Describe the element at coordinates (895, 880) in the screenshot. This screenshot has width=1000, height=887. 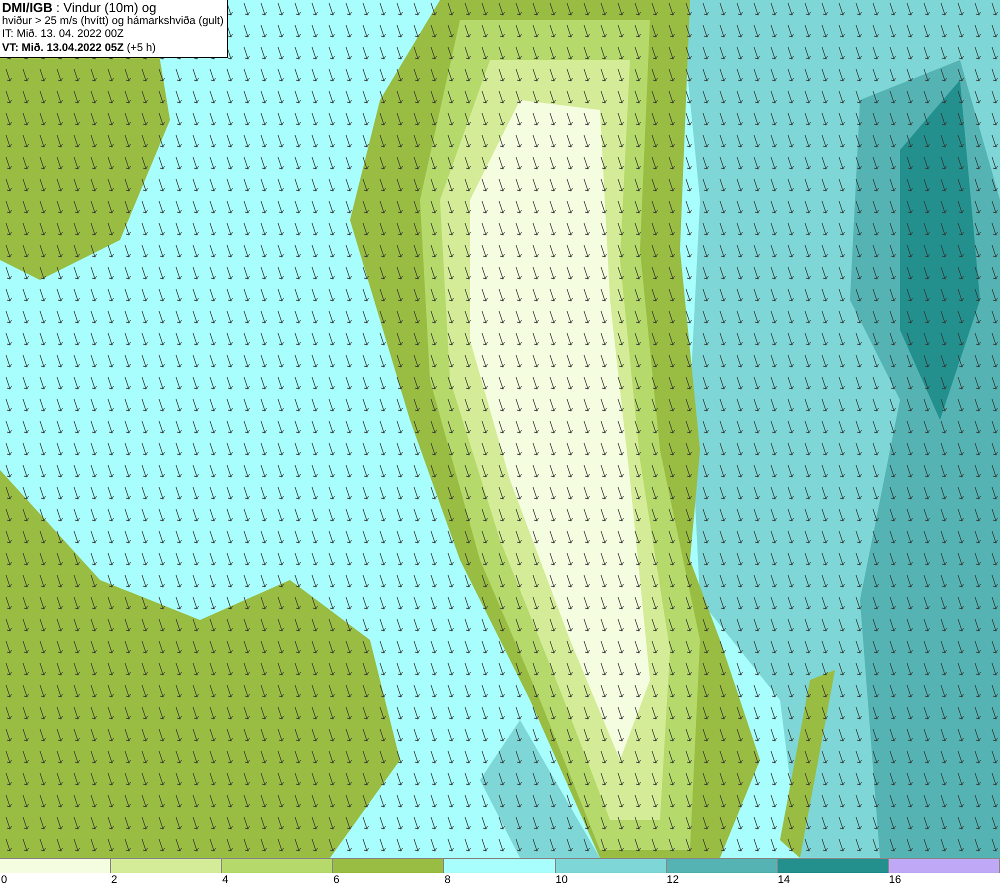
I see `legend-tick-label: 16` at that location.